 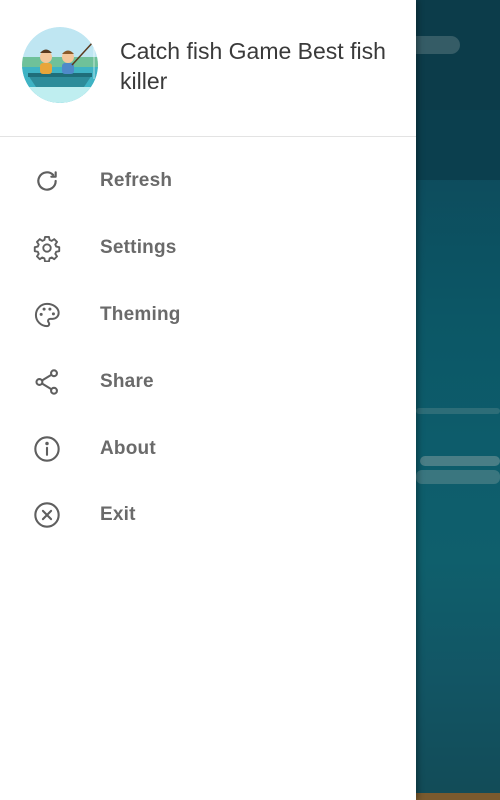 What do you see at coordinates (208, 315) in the screenshot?
I see `menu-item-theming: Theming` at bounding box center [208, 315].